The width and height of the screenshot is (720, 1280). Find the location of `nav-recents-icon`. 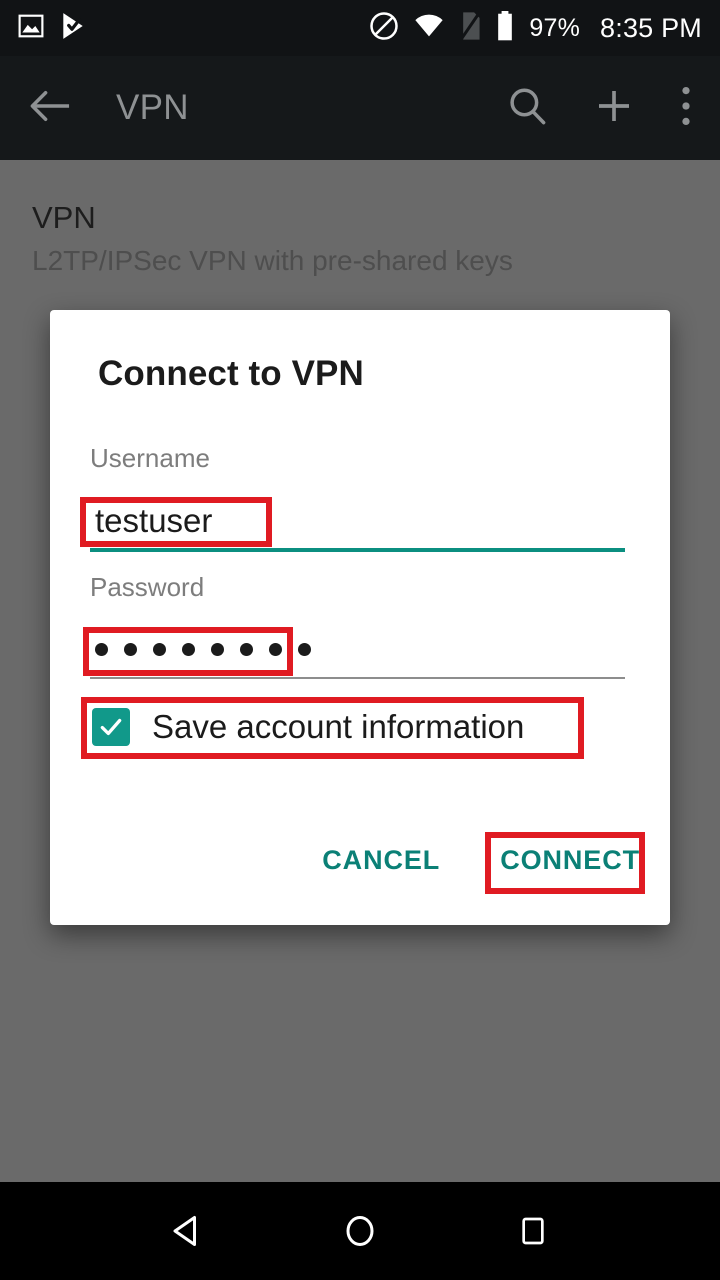

nav-recents-icon is located at coordinates (533, 1231).